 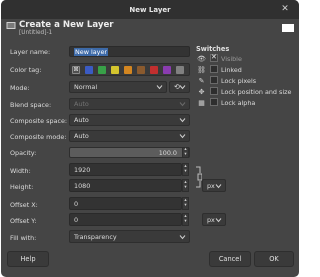 I want to click on layer-name-value: New layer, so click(x=91, y=51).